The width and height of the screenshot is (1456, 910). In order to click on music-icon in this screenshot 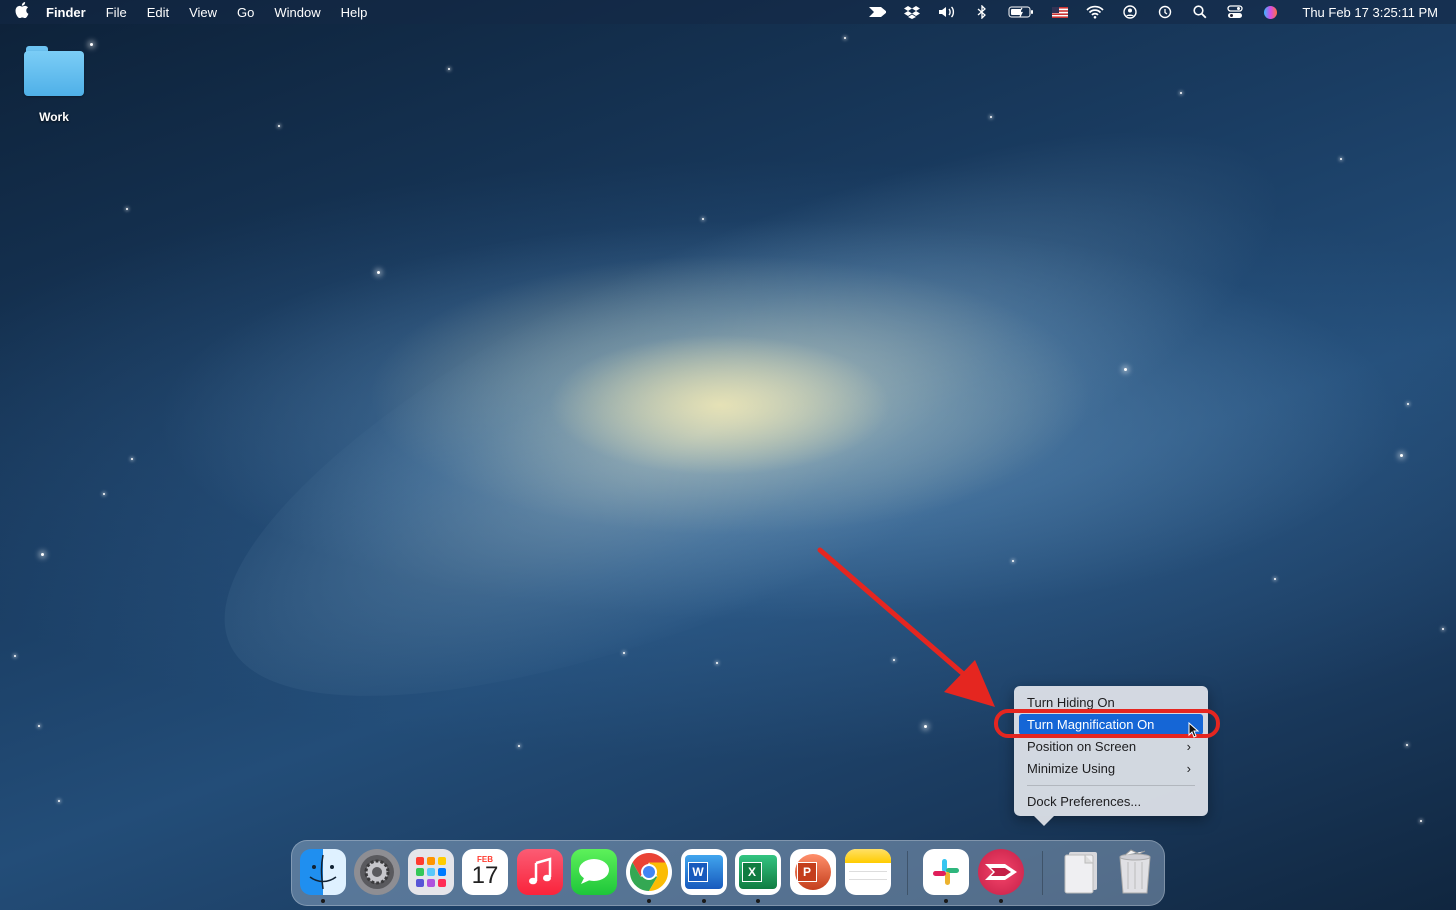, I will do `click(540, 872)`.